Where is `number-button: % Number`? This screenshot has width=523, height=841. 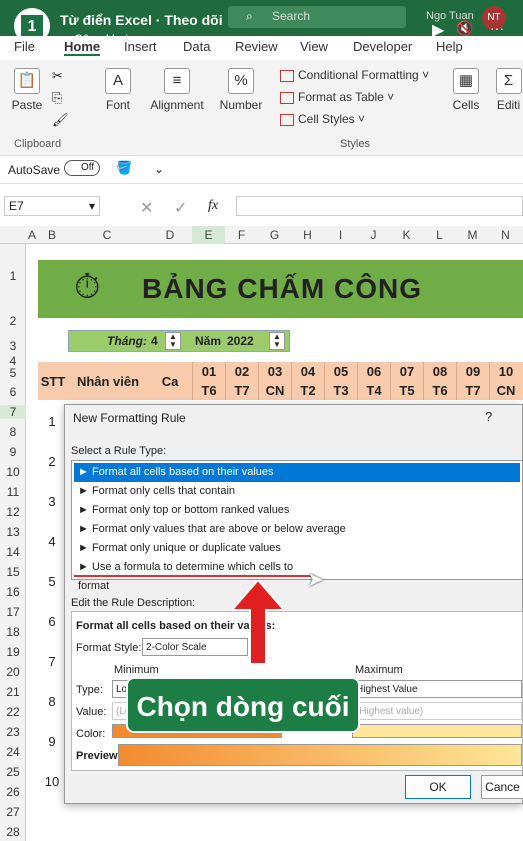 number-button: % Number is located at coordinates (241, 90).